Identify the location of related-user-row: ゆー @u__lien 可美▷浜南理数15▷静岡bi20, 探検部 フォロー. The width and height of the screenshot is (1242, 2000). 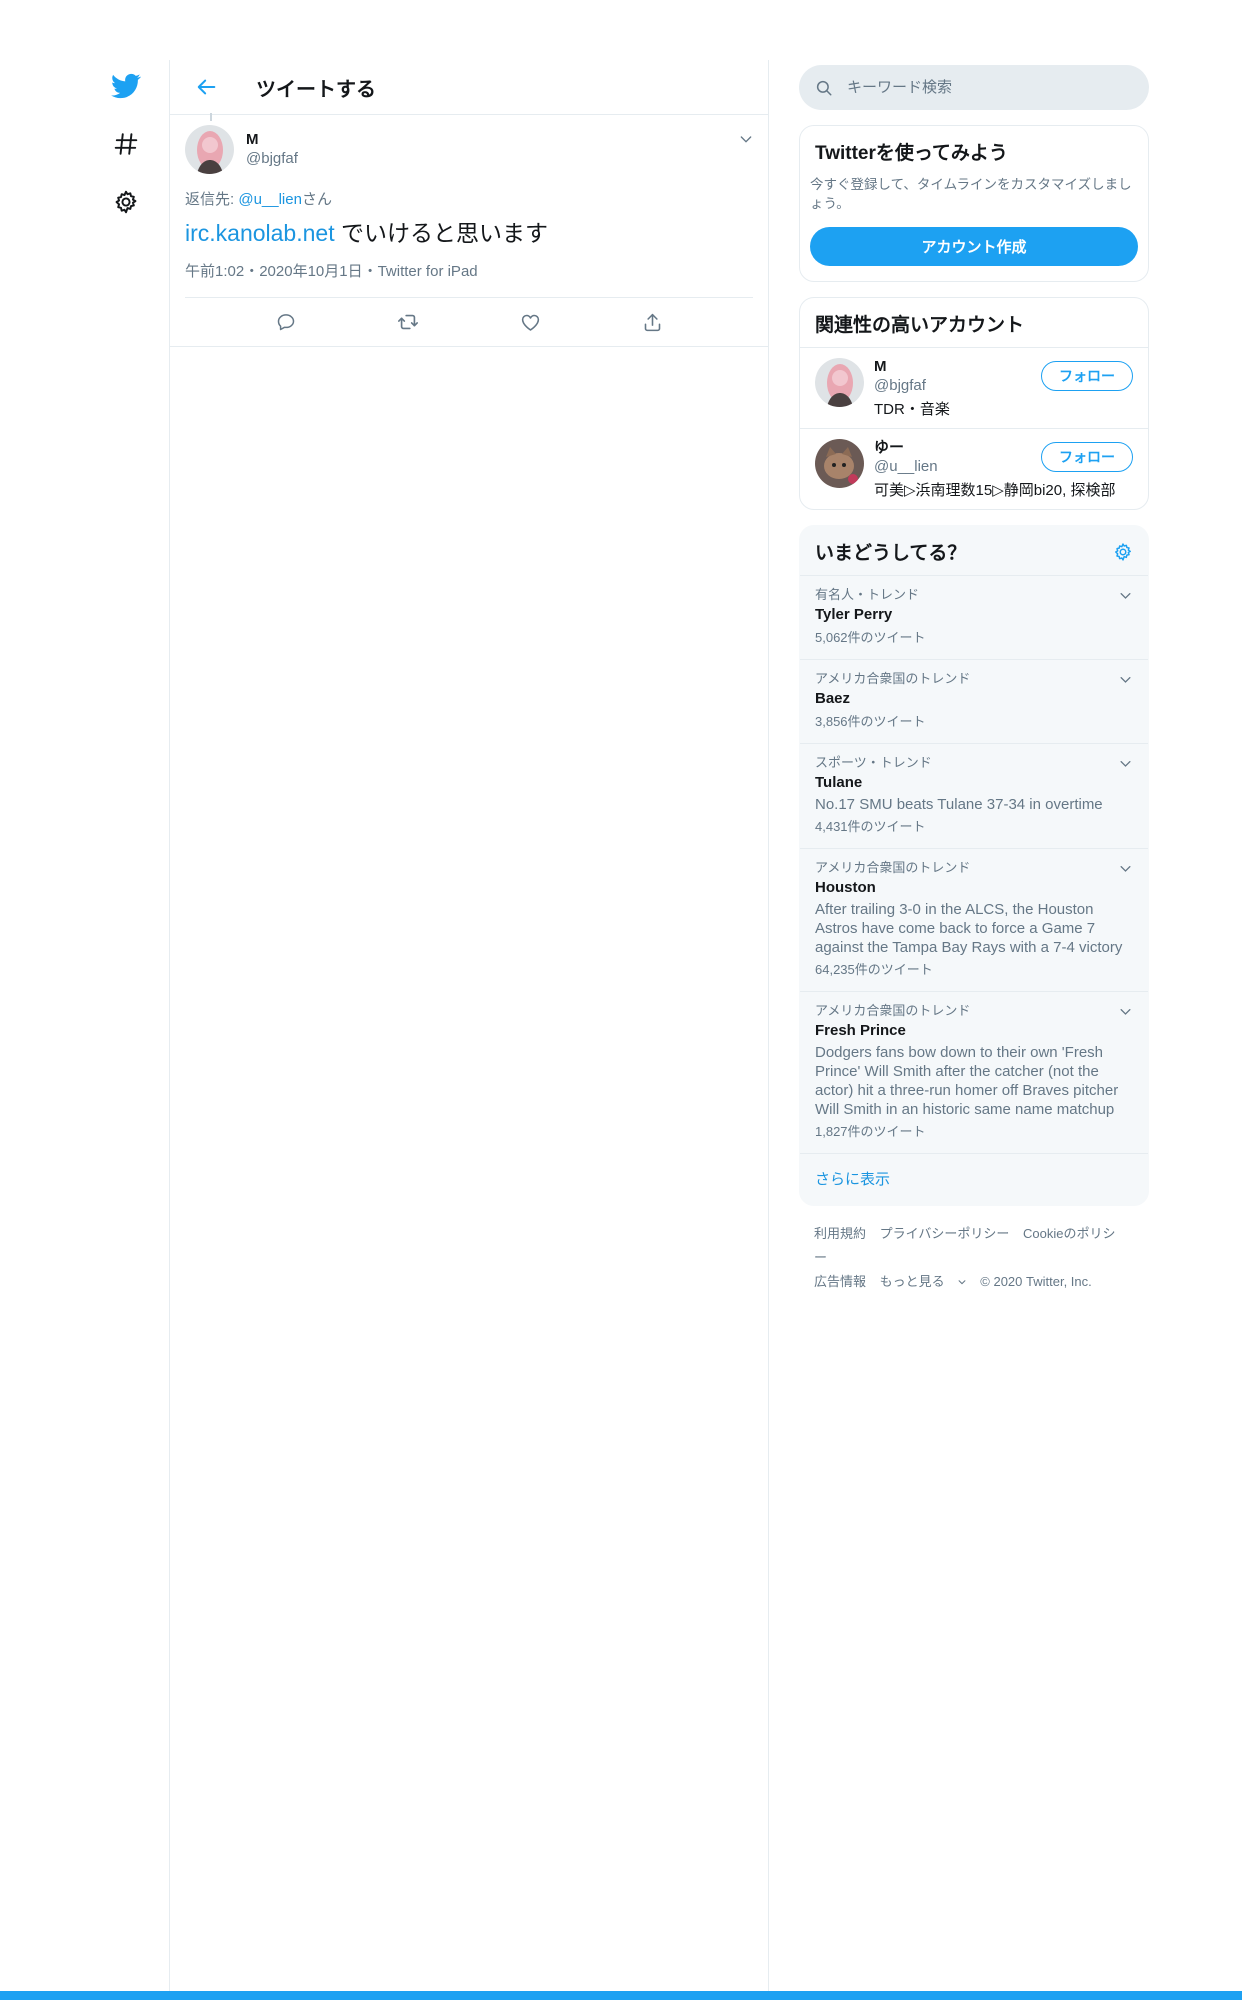
(974, 468).